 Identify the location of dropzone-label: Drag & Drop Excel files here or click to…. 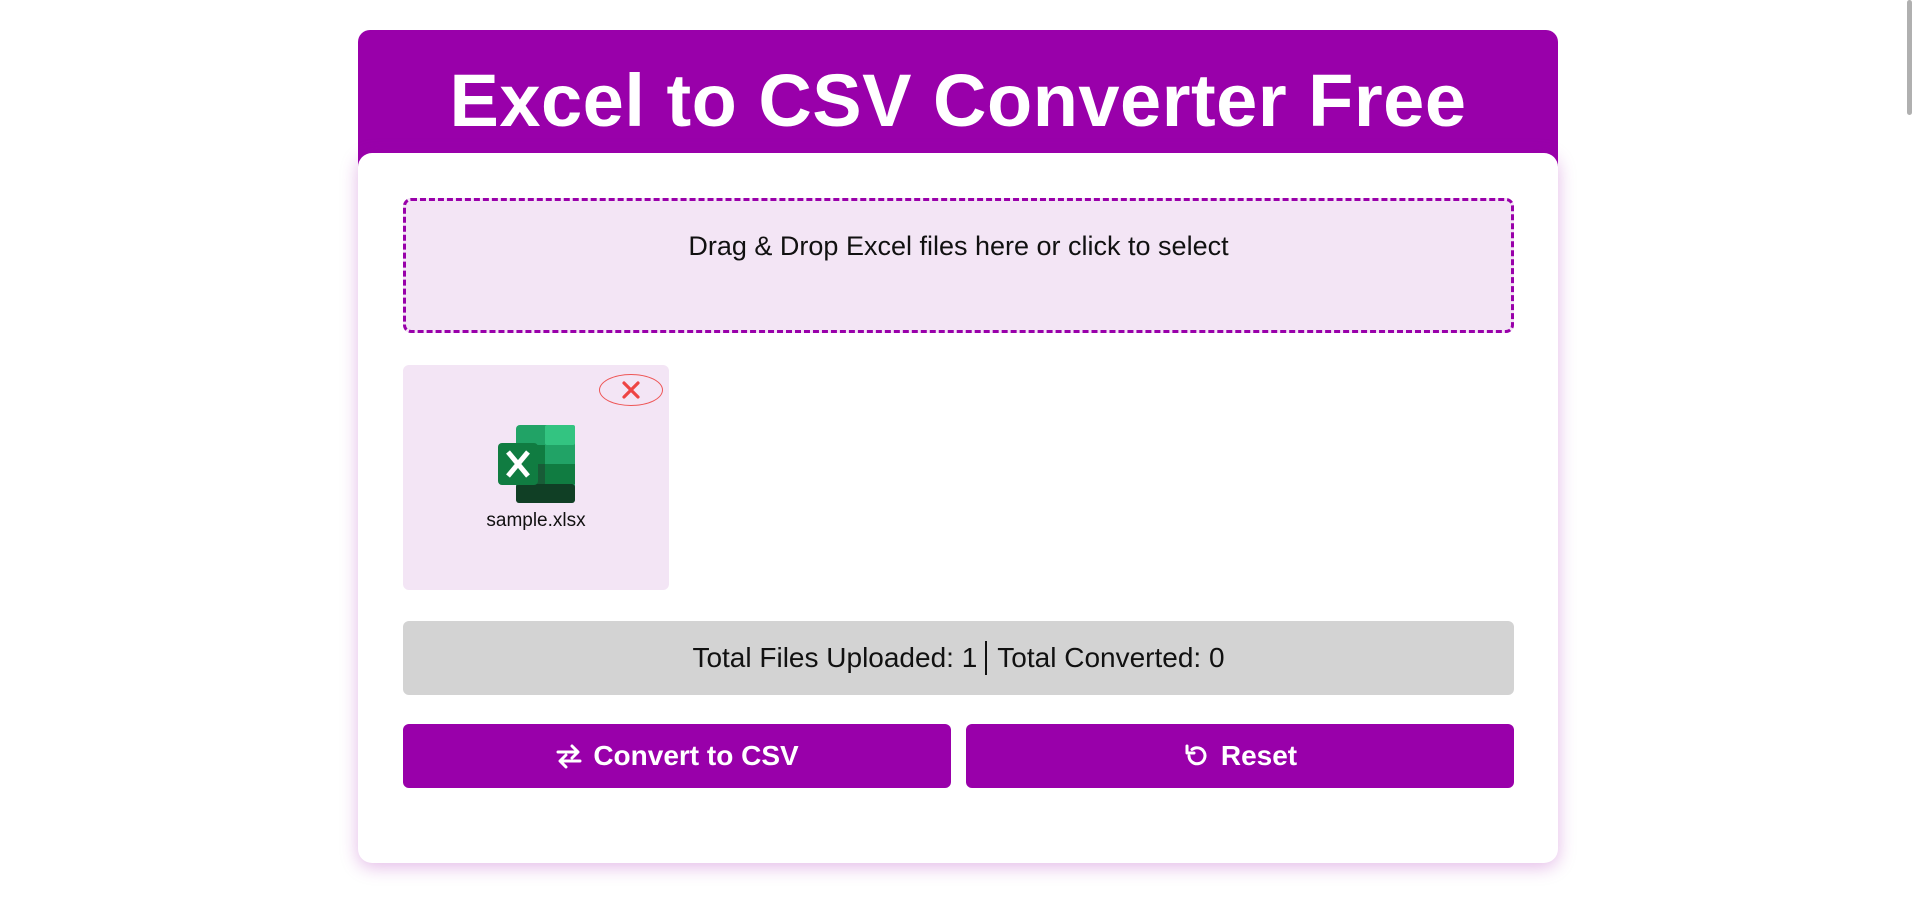
(958, 246).